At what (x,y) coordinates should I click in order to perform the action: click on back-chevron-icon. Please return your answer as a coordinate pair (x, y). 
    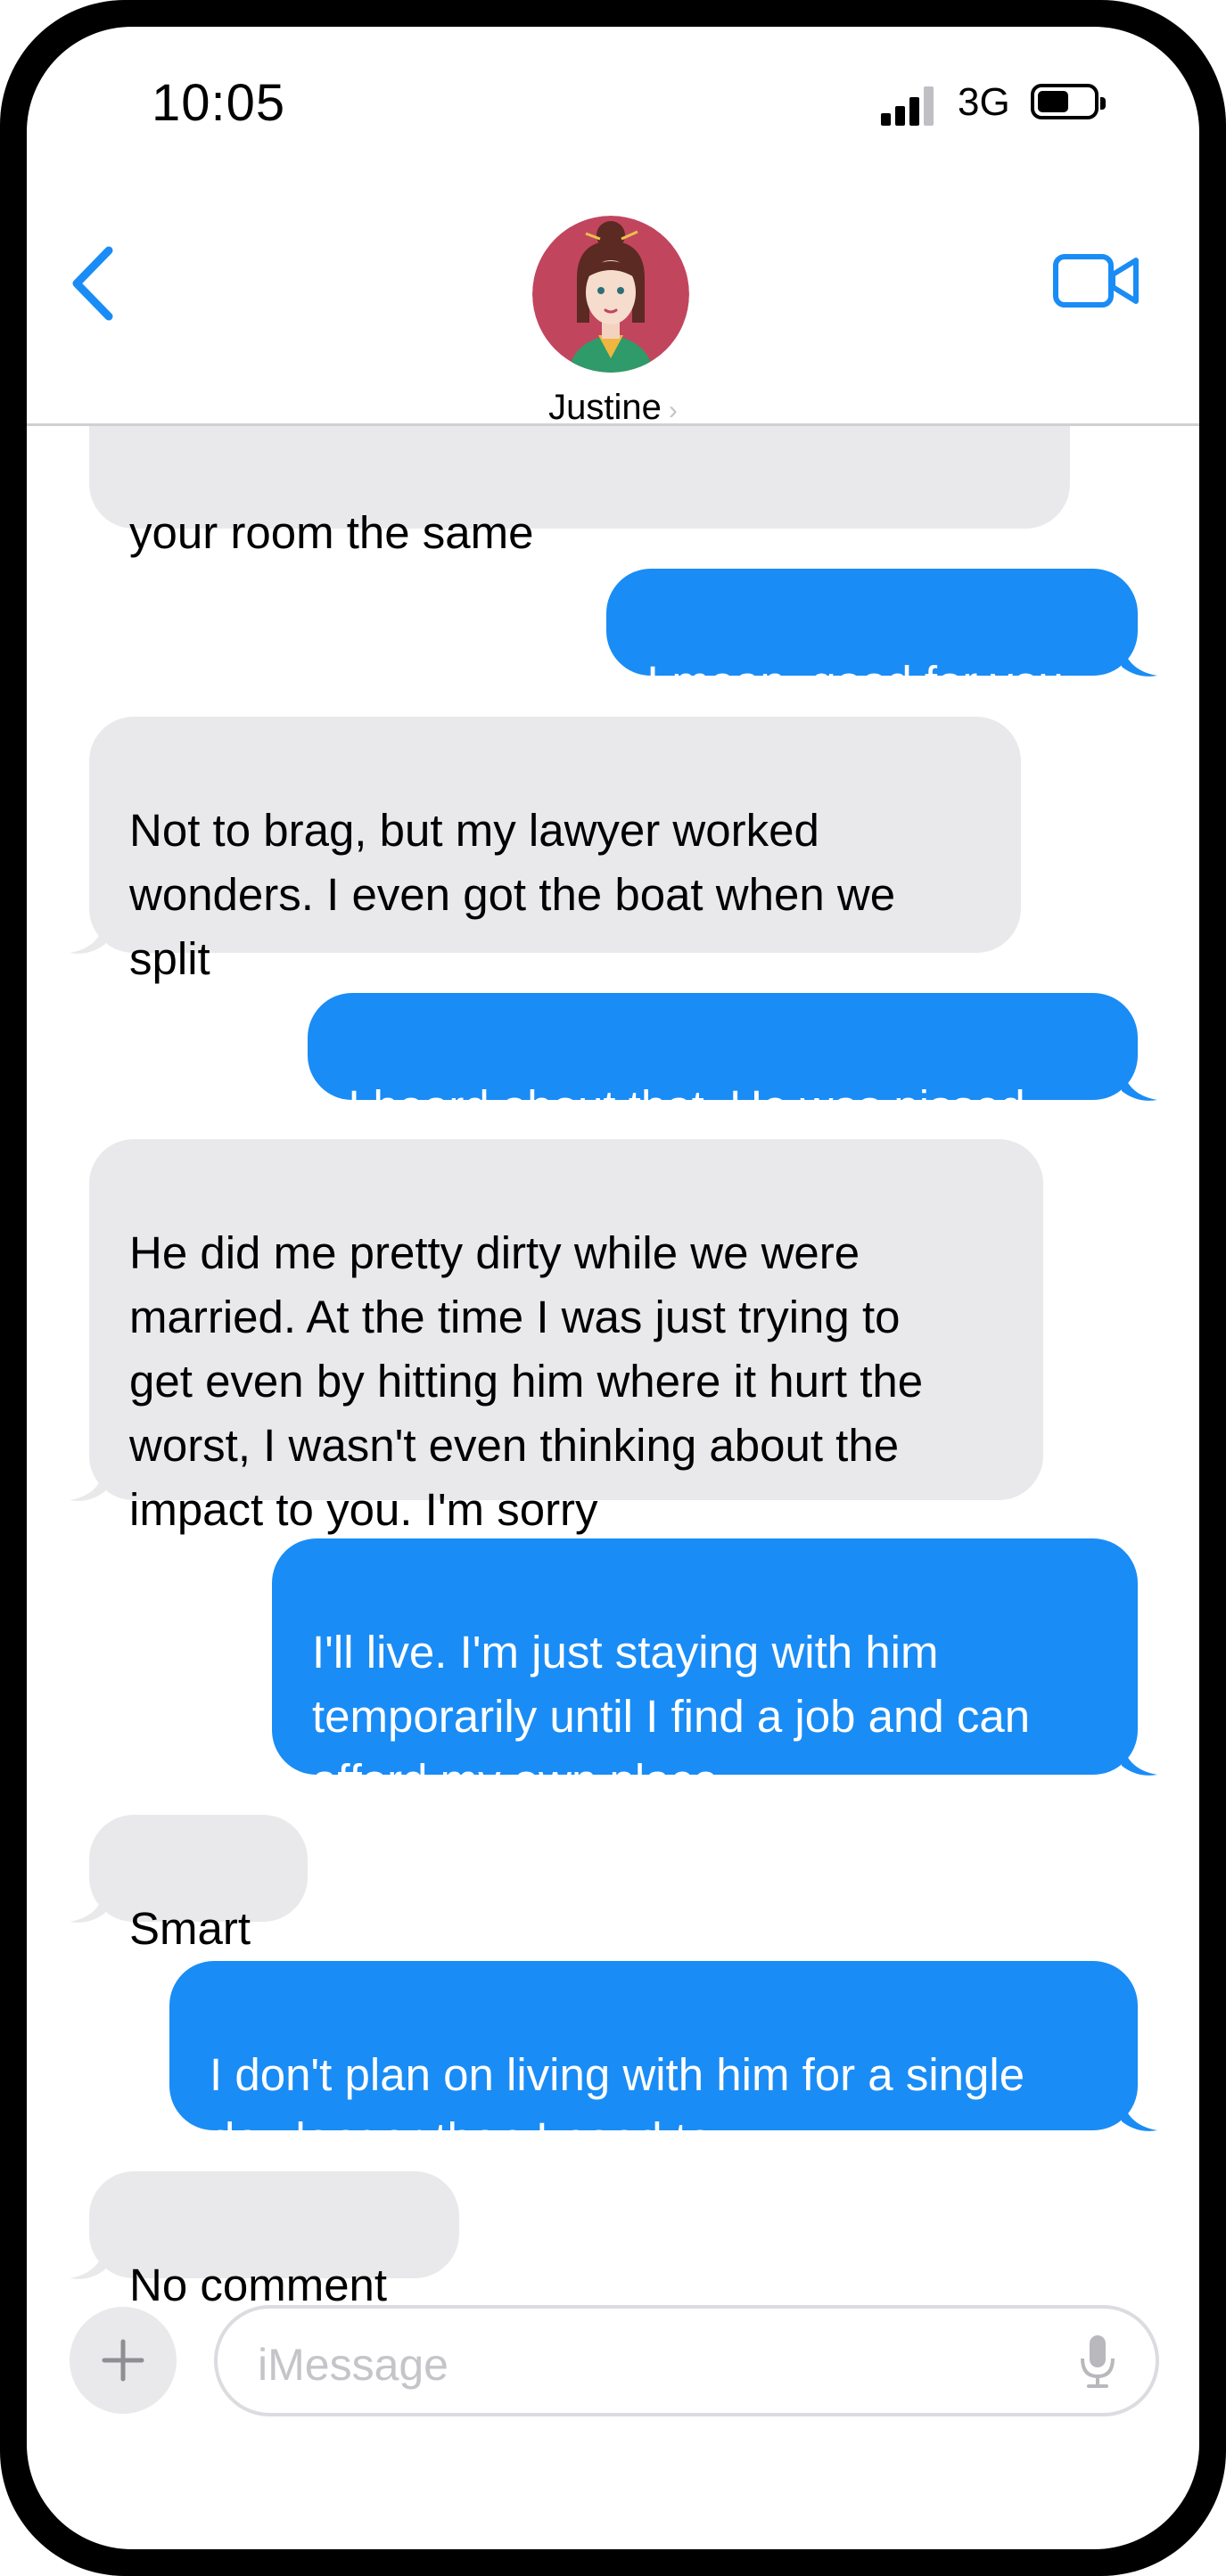
    Looking at the image, I should click on (93, 283).